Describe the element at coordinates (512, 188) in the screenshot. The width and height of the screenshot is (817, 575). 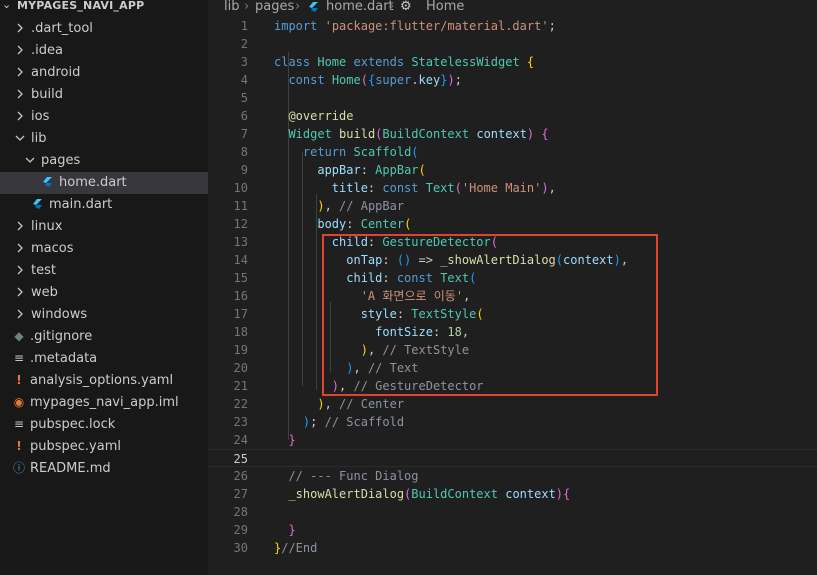
I see `code-line: 10 title: const Text('Home Main'),` at that location.